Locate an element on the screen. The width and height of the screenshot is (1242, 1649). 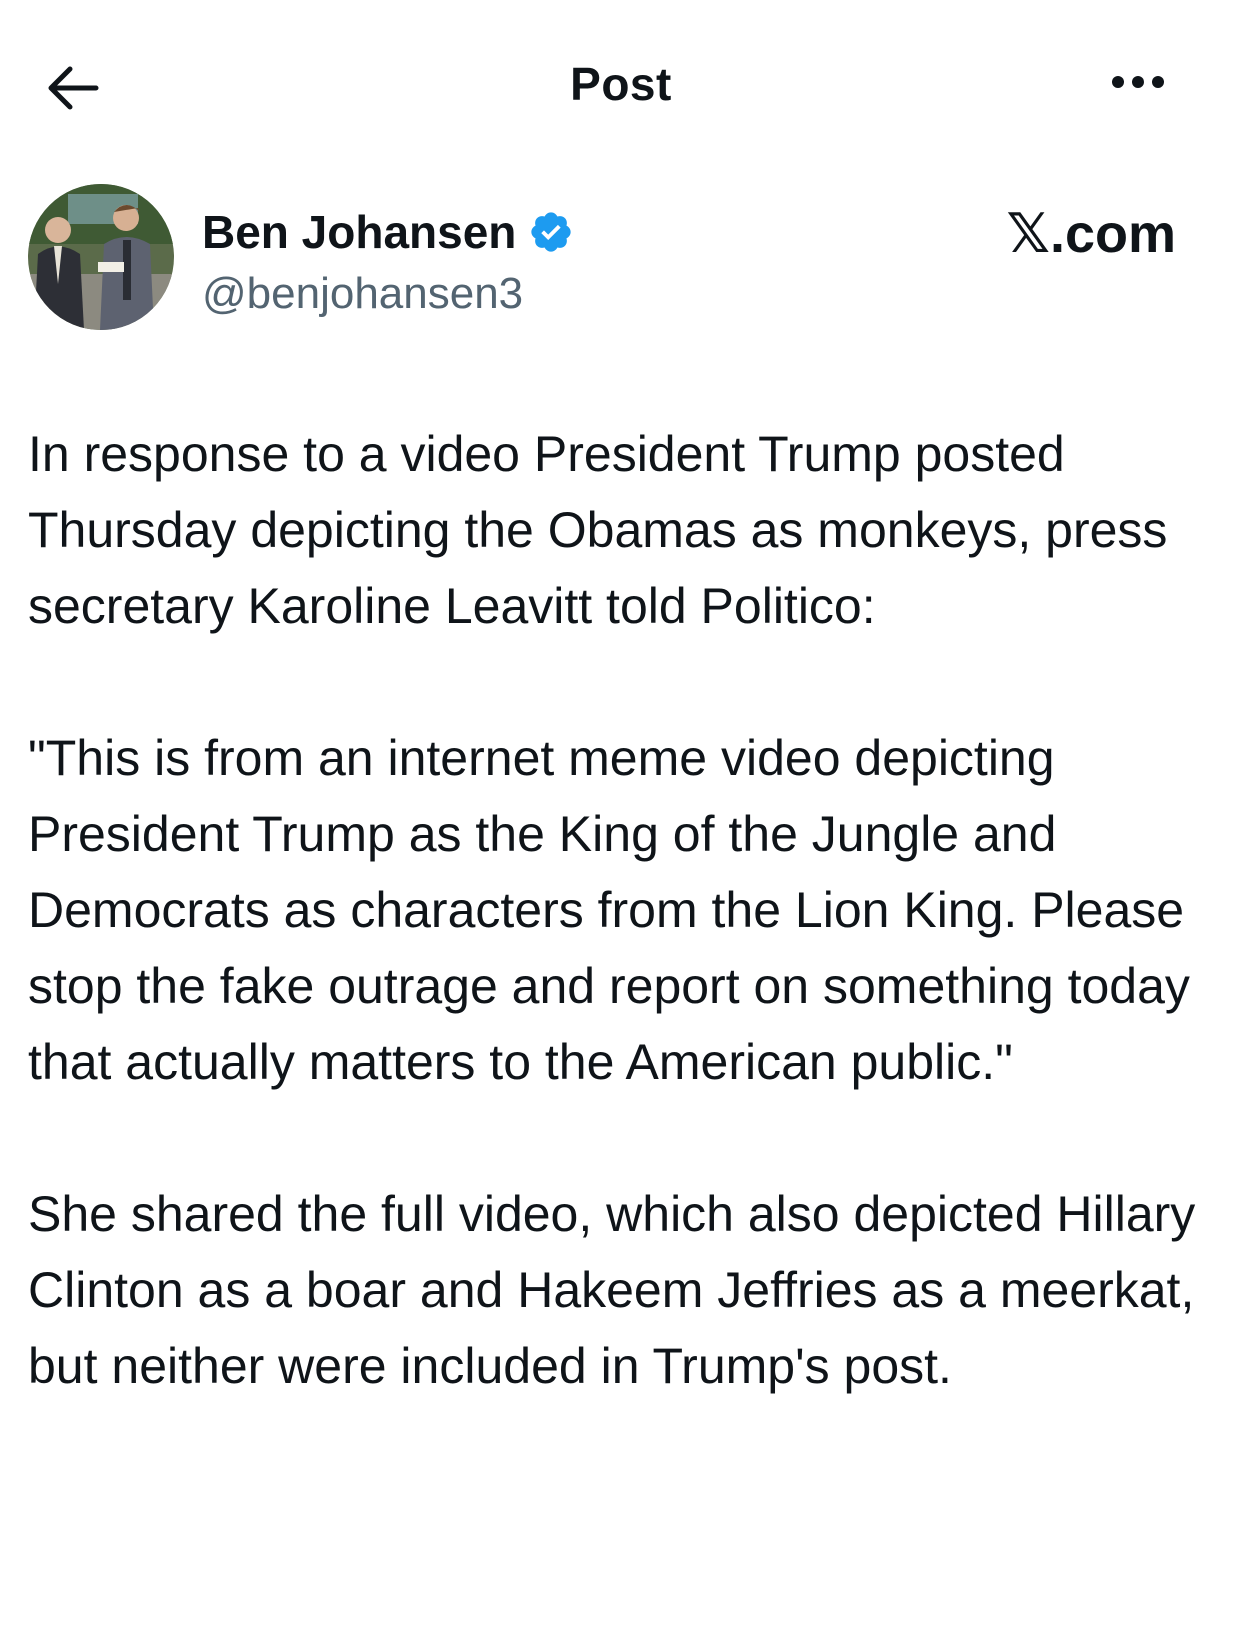
more-options-button is located at coordinates (1138, 82).